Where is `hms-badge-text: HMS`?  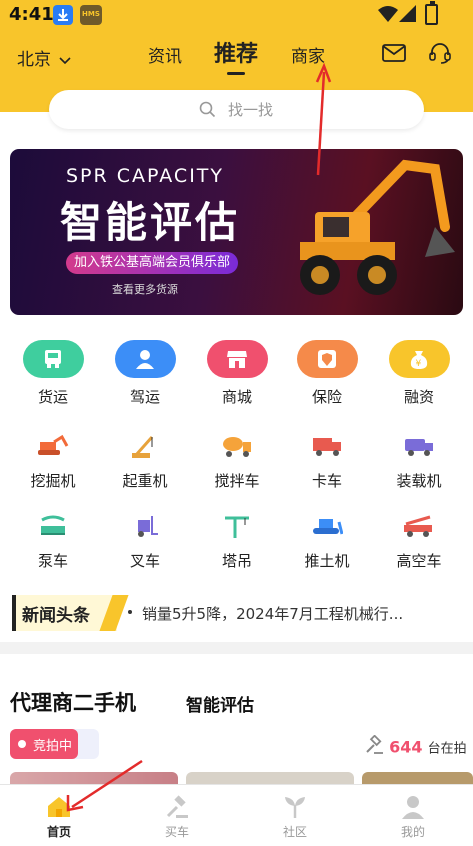
hms-badge-text: HMS is located at coordinates (91, 14).